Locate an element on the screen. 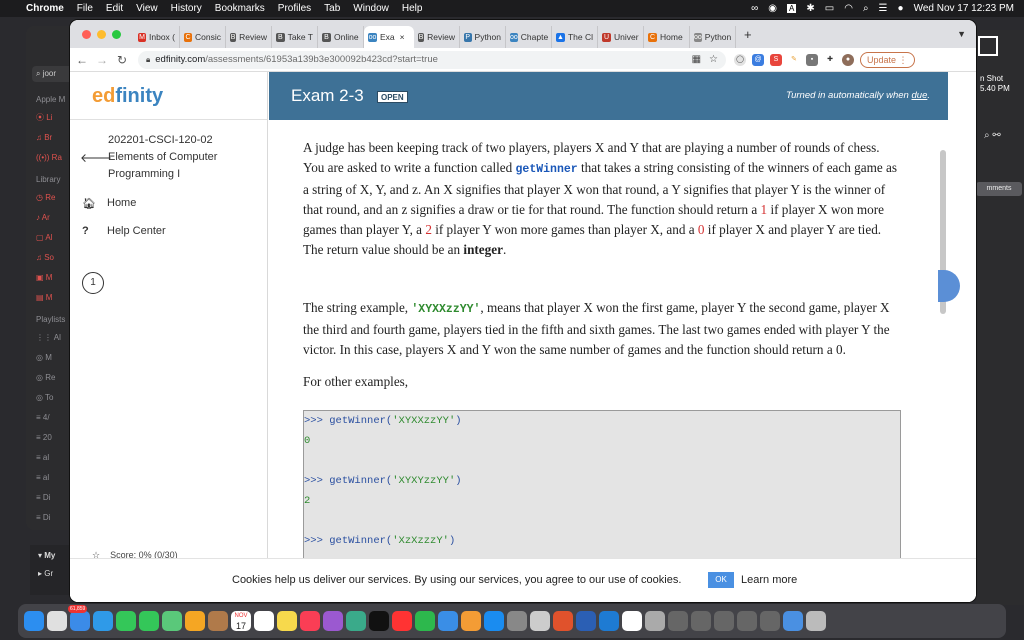  siri-icon: ● is located at coordinates (901, 8).